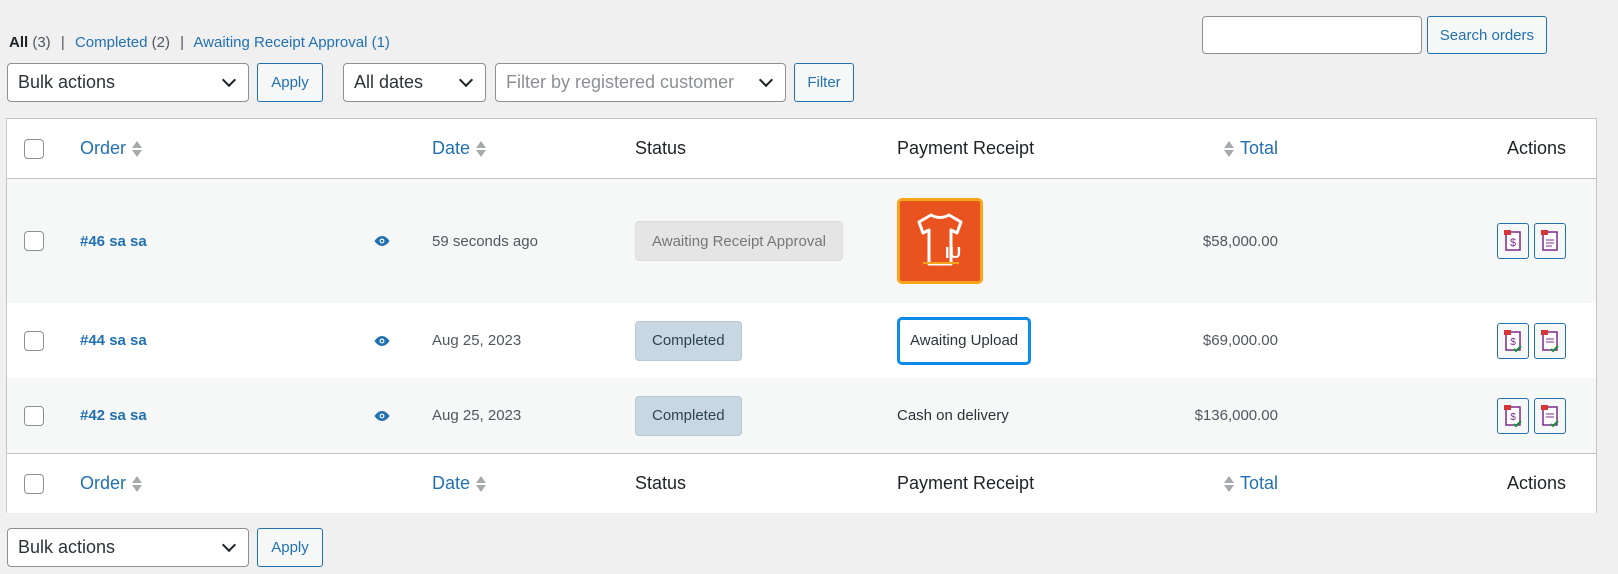  Describe the element at coordinates (739, 241) in the screenshot. I see `status-badge: Awaiting Receipt Approval` at that location.